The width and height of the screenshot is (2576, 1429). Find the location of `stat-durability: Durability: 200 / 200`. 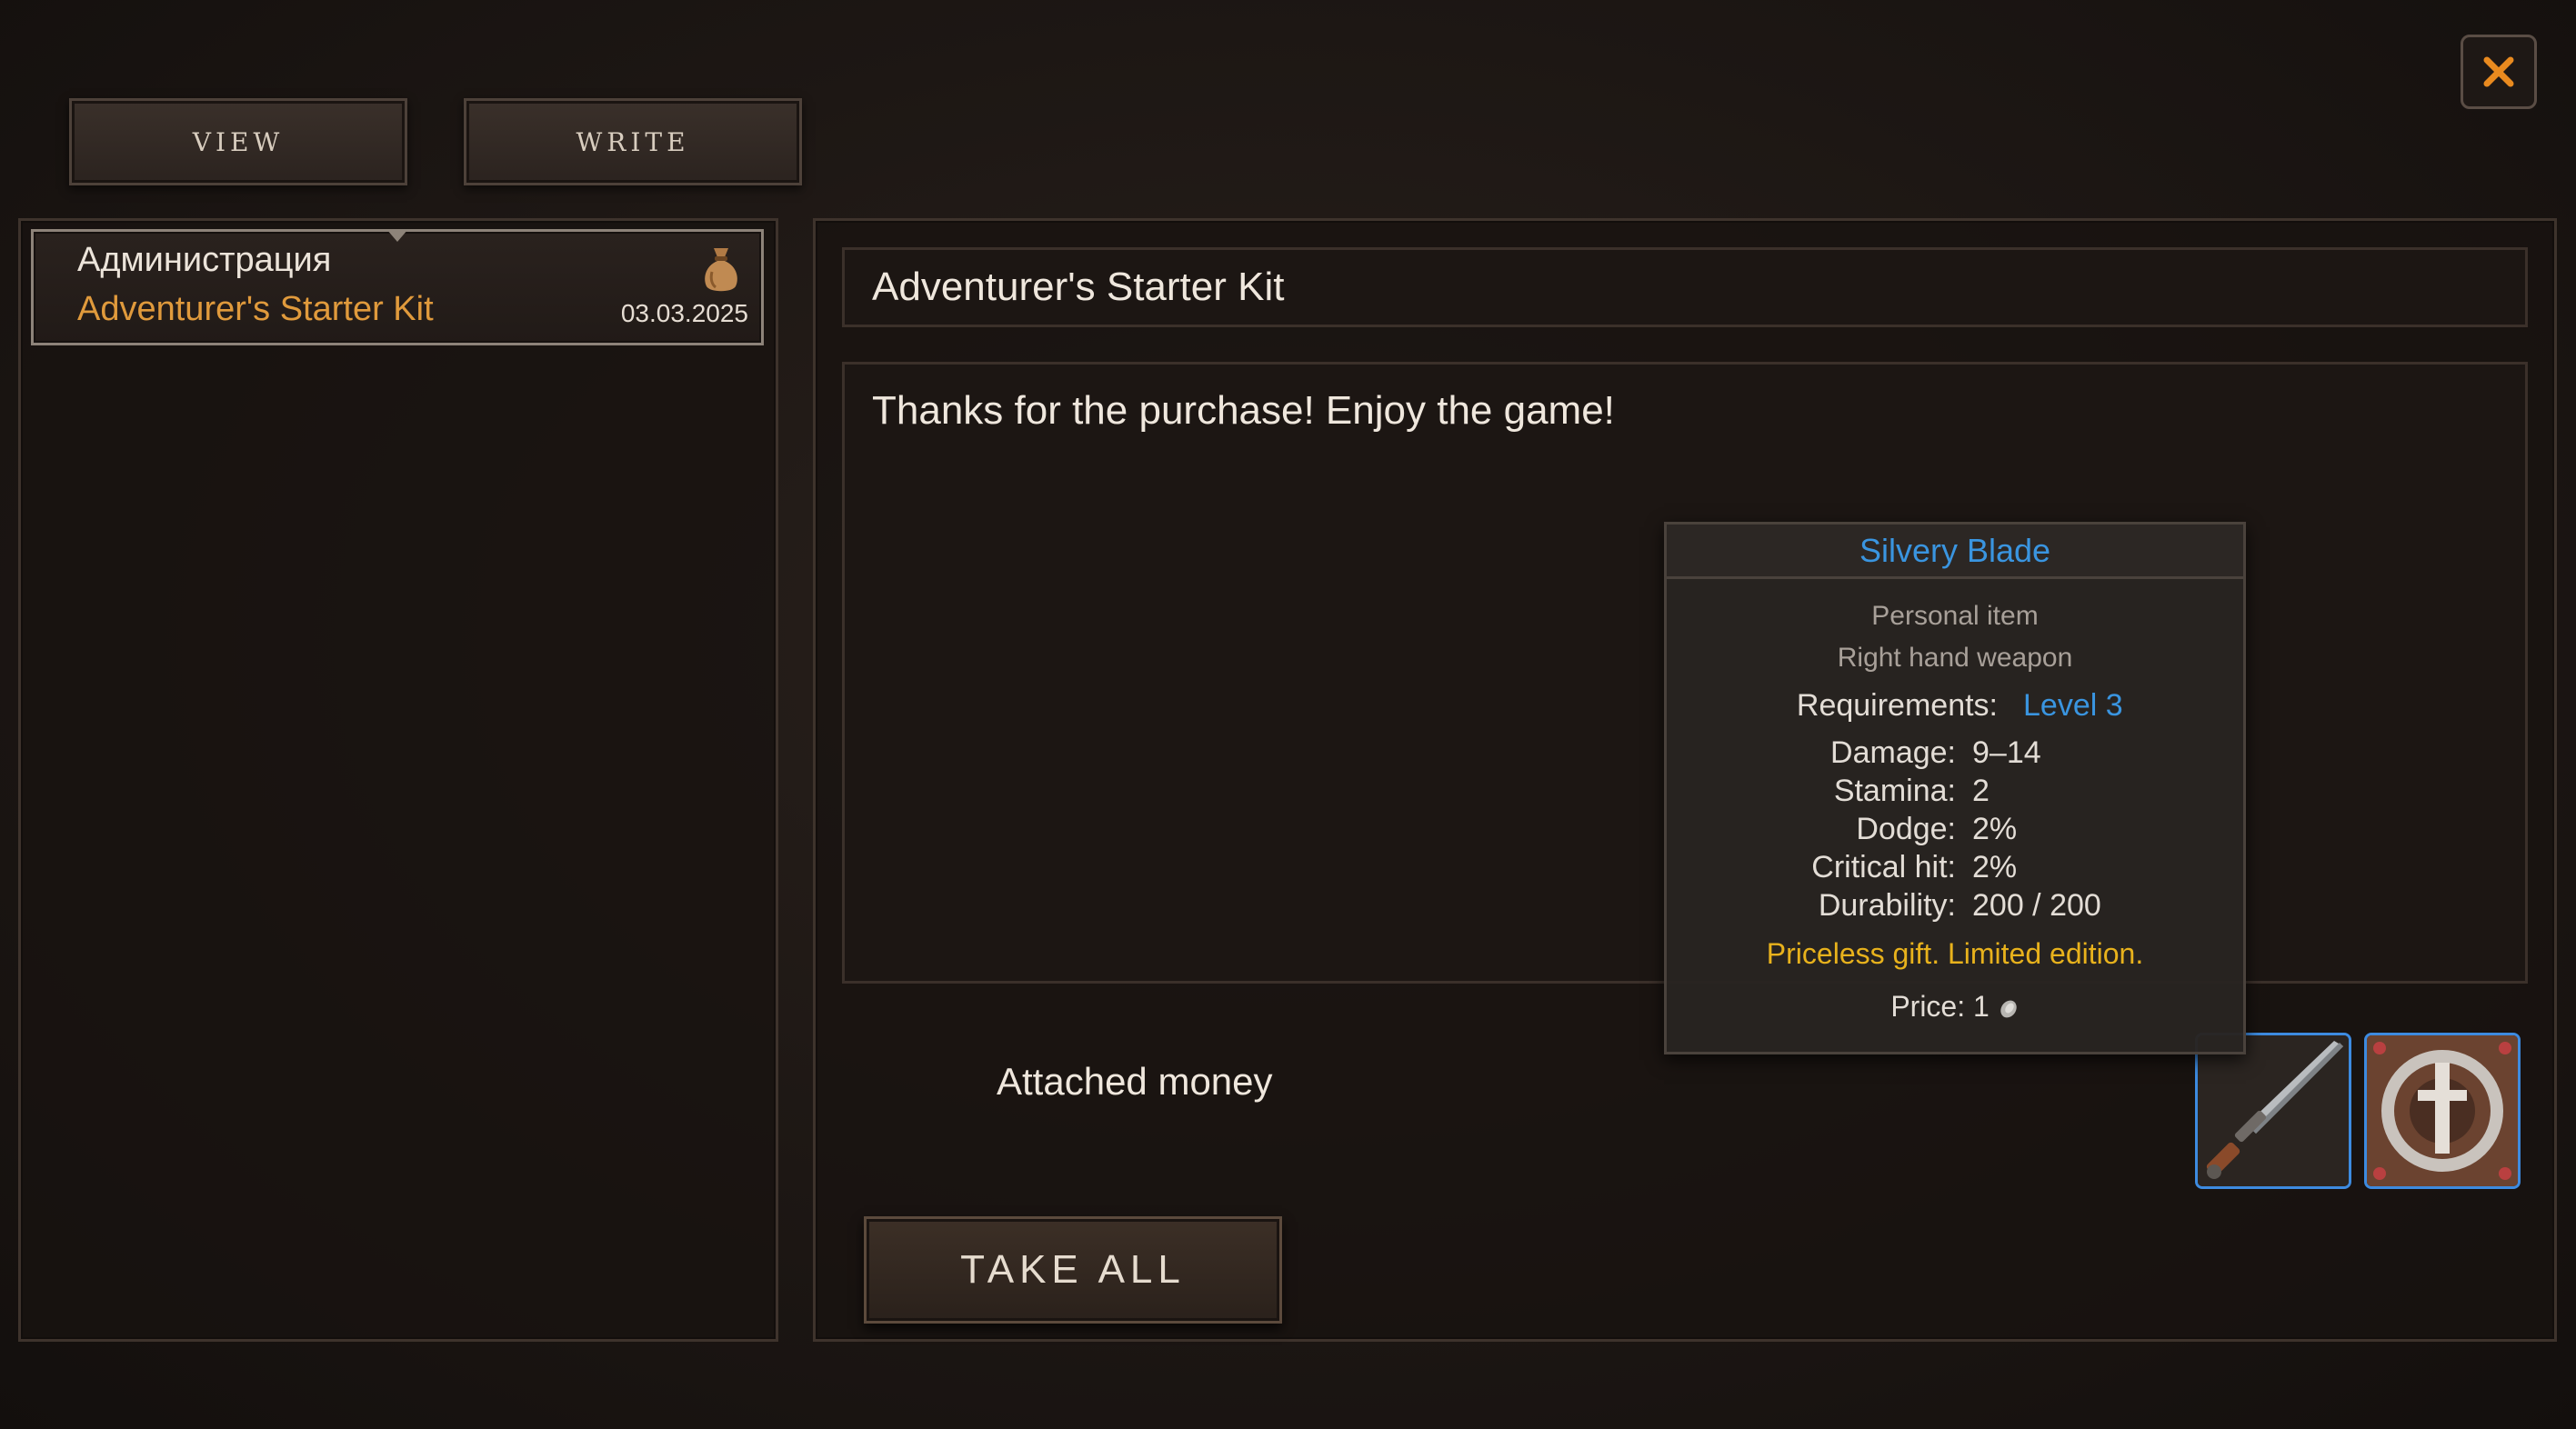

stat-durability: Durability: 200 / 200 is located at coordinates (1955, 906).